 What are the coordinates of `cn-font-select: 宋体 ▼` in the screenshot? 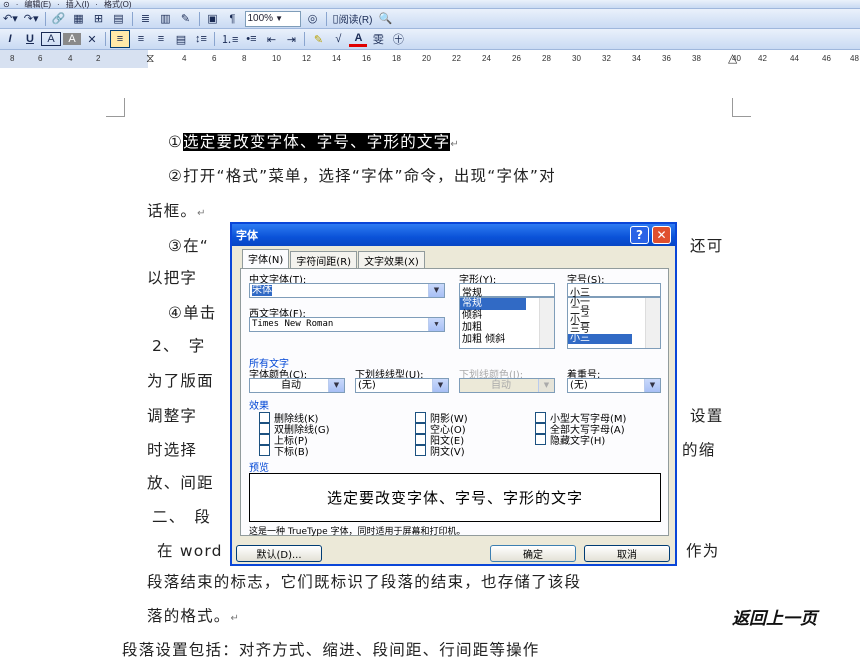 It's located at (347, 290).